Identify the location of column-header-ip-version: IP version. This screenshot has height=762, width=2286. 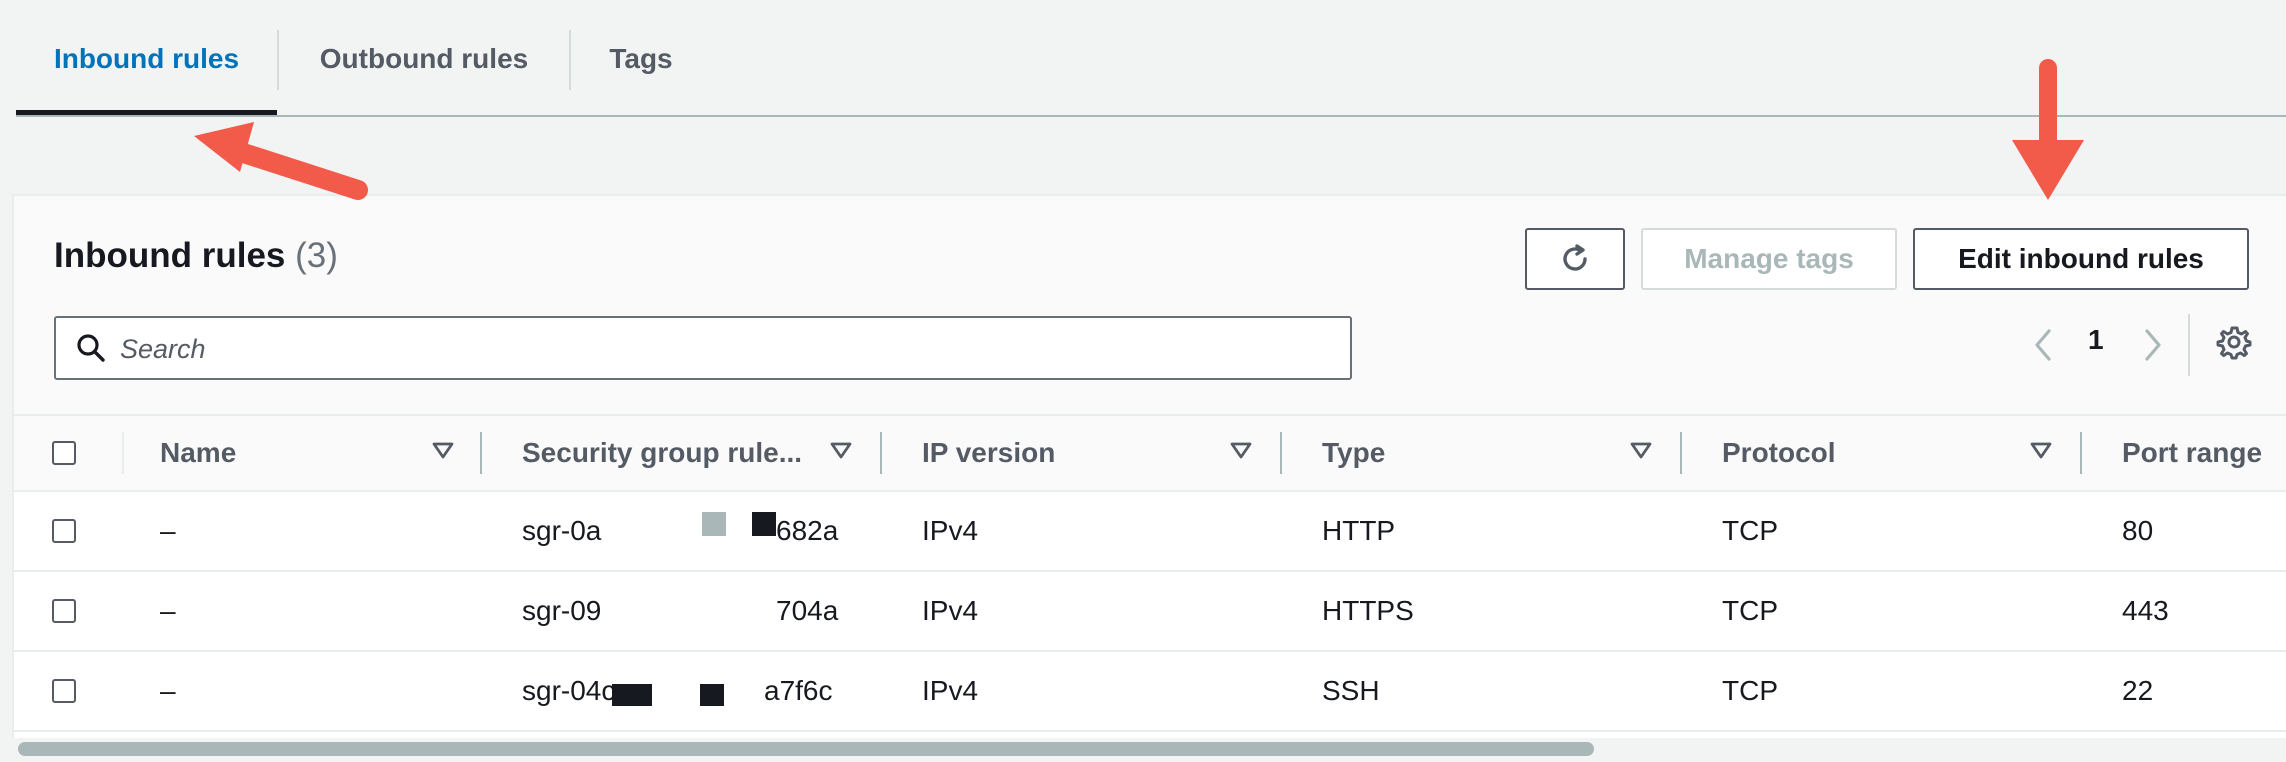
(988, 453).